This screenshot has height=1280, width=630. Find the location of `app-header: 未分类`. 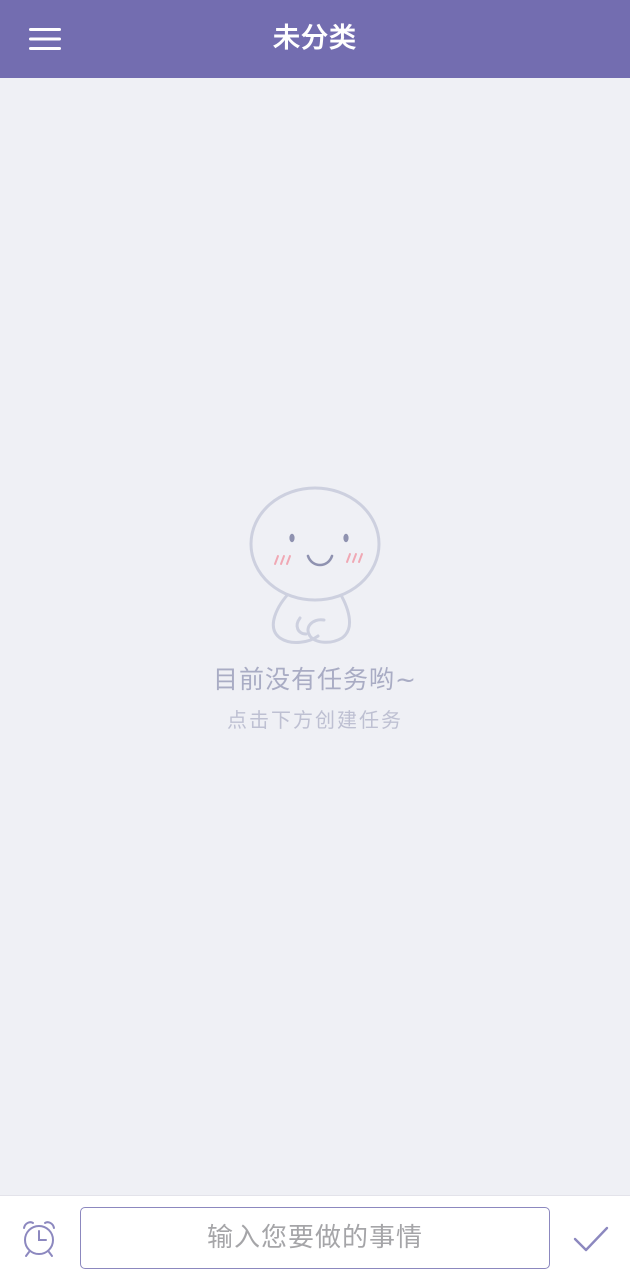

app-header: 未分类 is located at coordinates (315, 39).